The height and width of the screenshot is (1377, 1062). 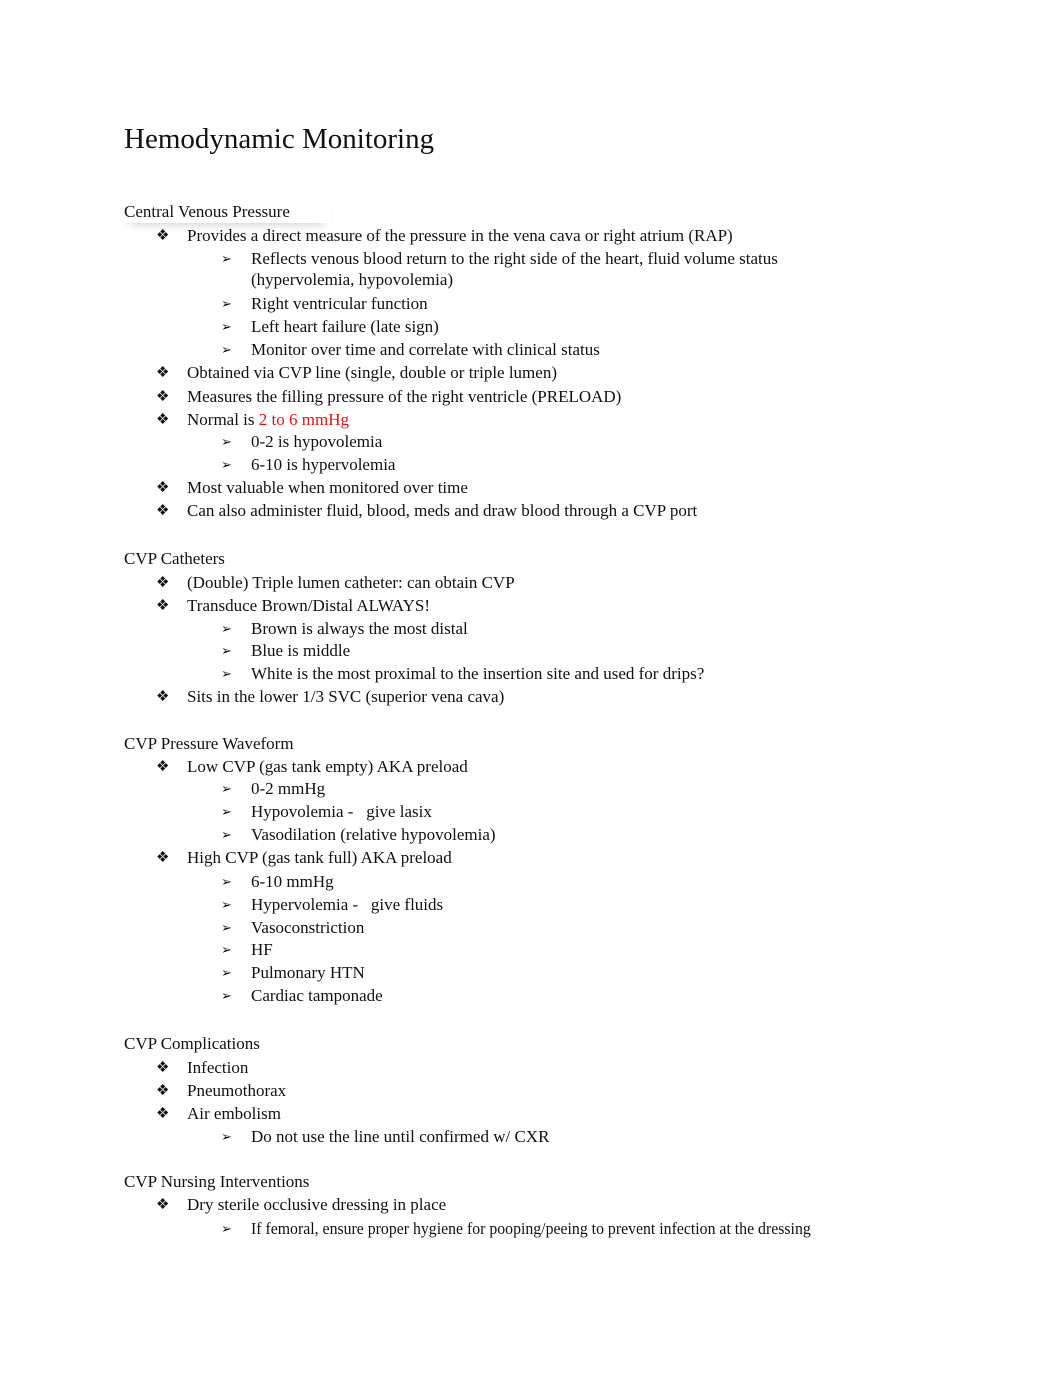 What do you see at coordinates (327, 766) in the screenshot?
I see `list-item: Low CVP (gas tank empty) AKA preload` at bounding box center [327, 766].